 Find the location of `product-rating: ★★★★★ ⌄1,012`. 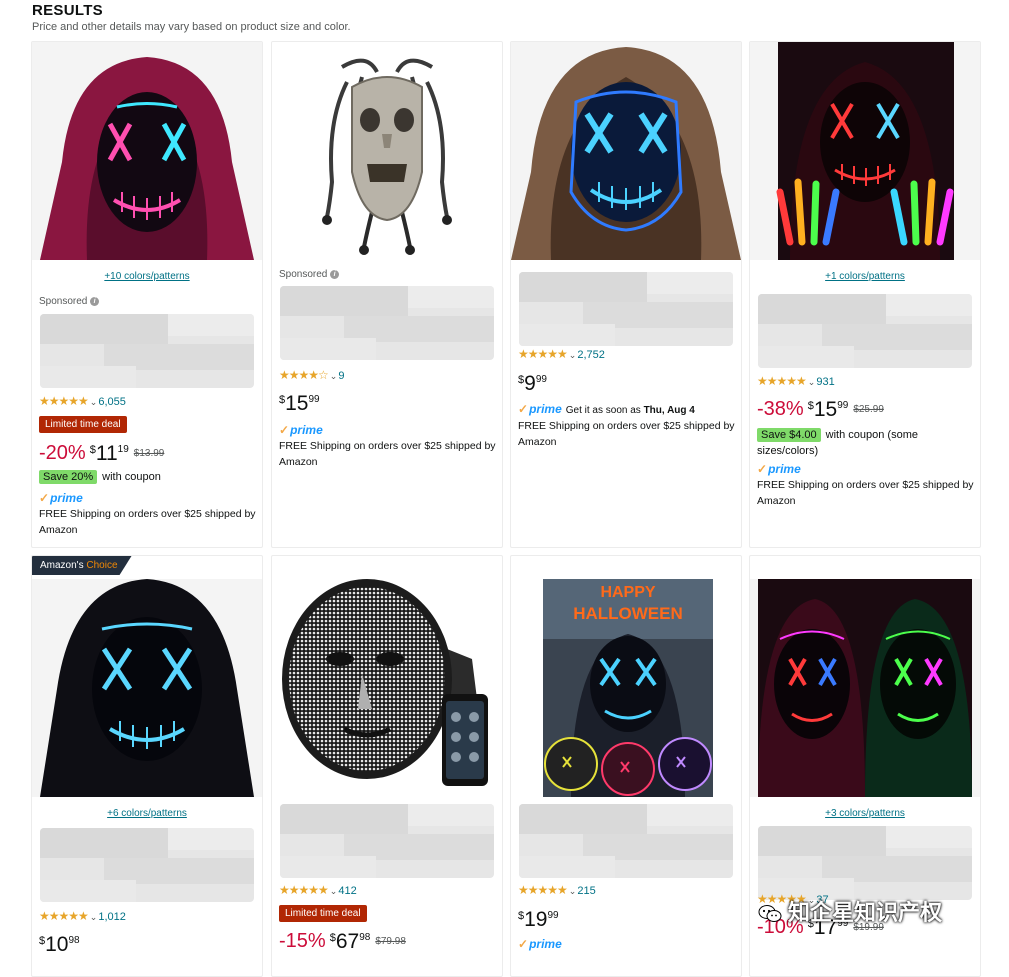

product-rating: ★★★★★ ⌄1,012 is located at coordinates (82, 916).